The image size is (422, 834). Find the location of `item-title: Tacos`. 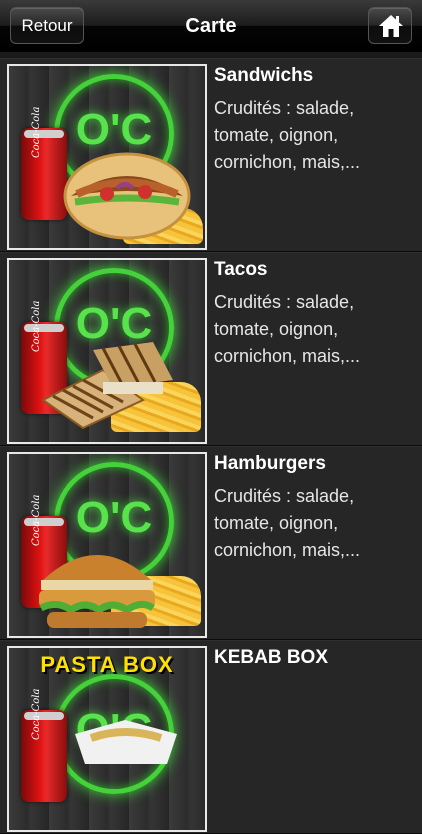

item-title: Tacos is located at coordinates (241, 269).